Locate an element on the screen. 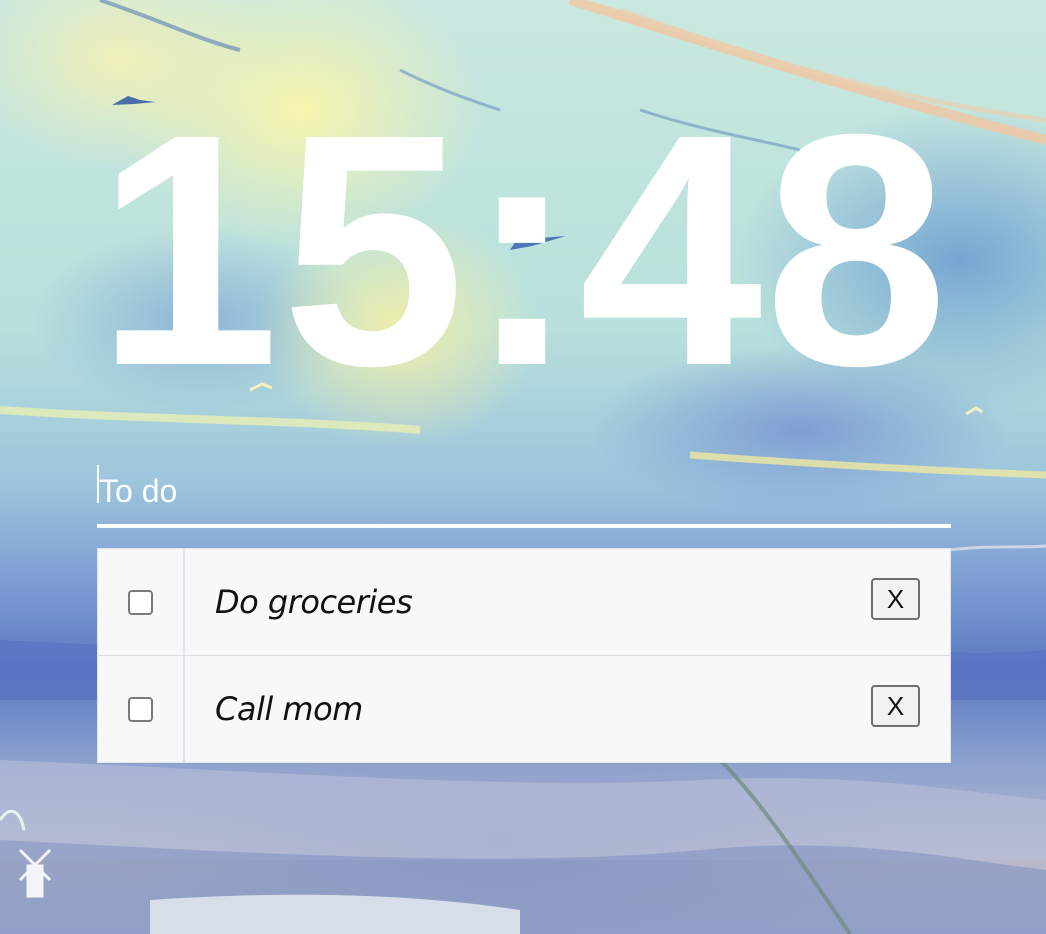 Image resolution: width=1046 pixels, height=934 pixels. todo-input-container is located at coordinates (524, 493).